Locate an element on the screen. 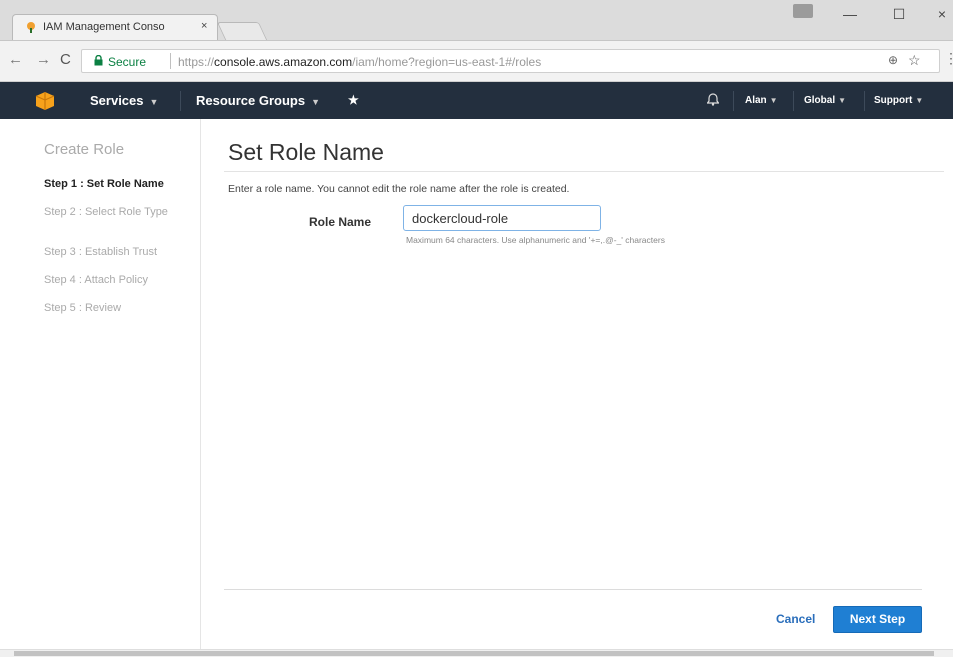  window-maximize-button: ☐ is located at coordinates (899, 14).